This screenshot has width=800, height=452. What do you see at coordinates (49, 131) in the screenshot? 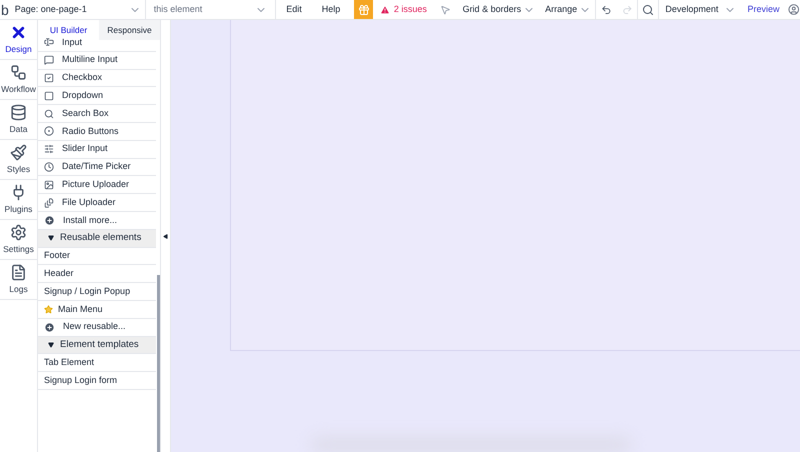
I see `radio-icon` at bounding box center [49, 131].